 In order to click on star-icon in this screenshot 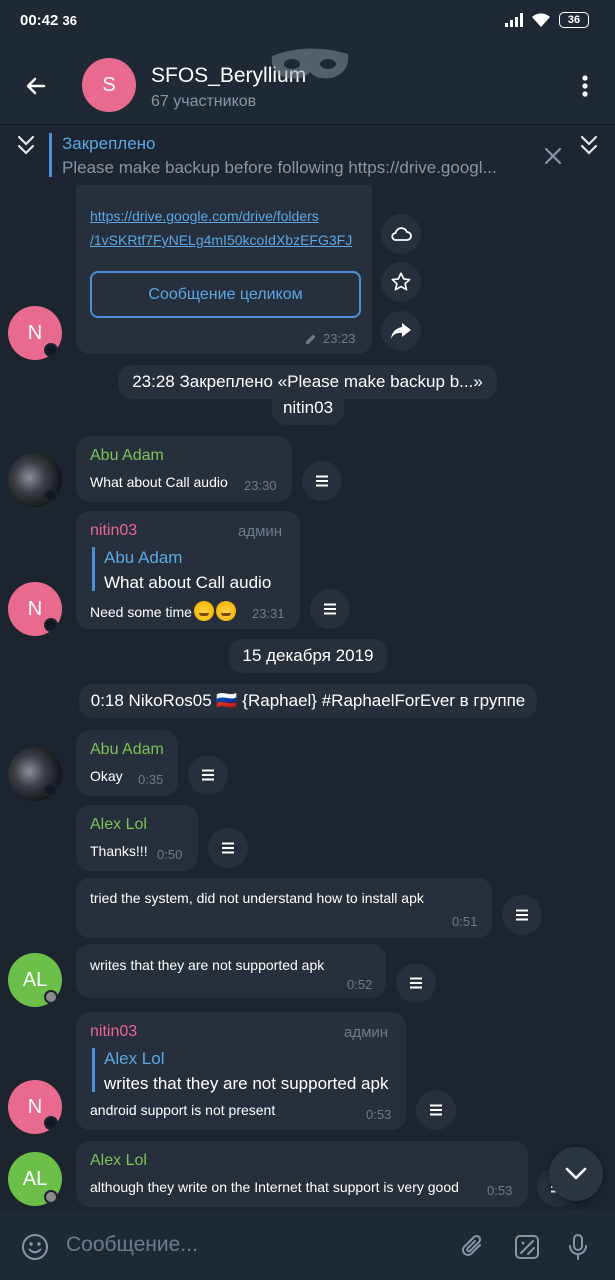, I will do `click(401, 281)`.